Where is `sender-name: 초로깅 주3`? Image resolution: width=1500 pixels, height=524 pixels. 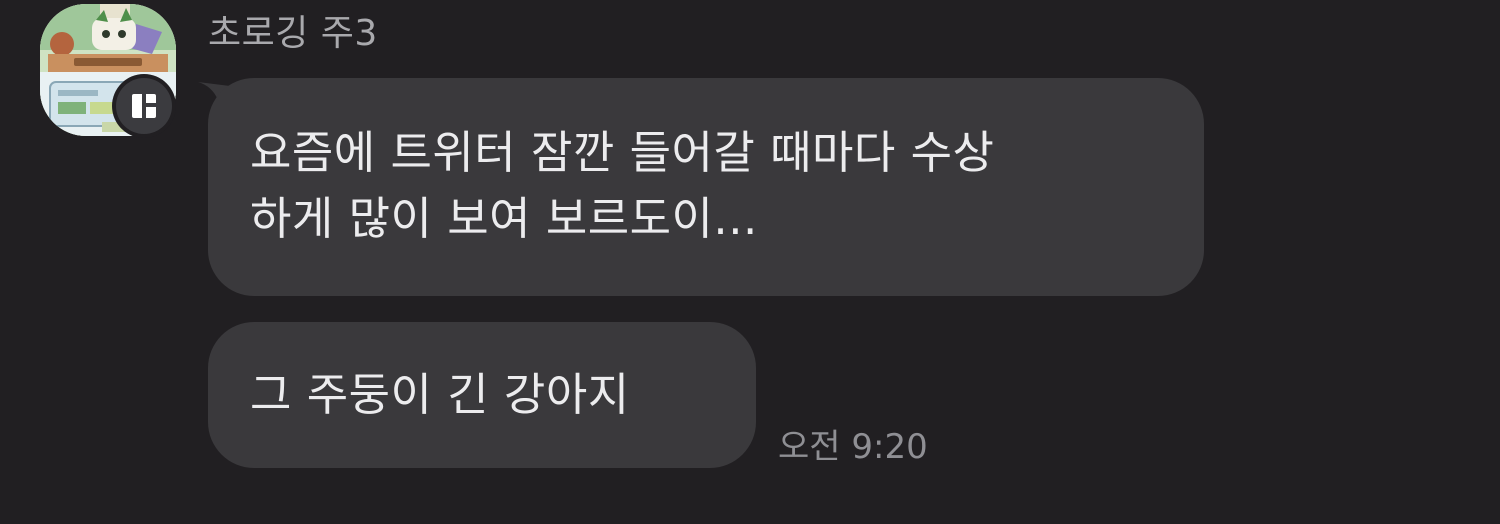
sender-name: 초로깅 주3 is located at coordinates (293, 34).